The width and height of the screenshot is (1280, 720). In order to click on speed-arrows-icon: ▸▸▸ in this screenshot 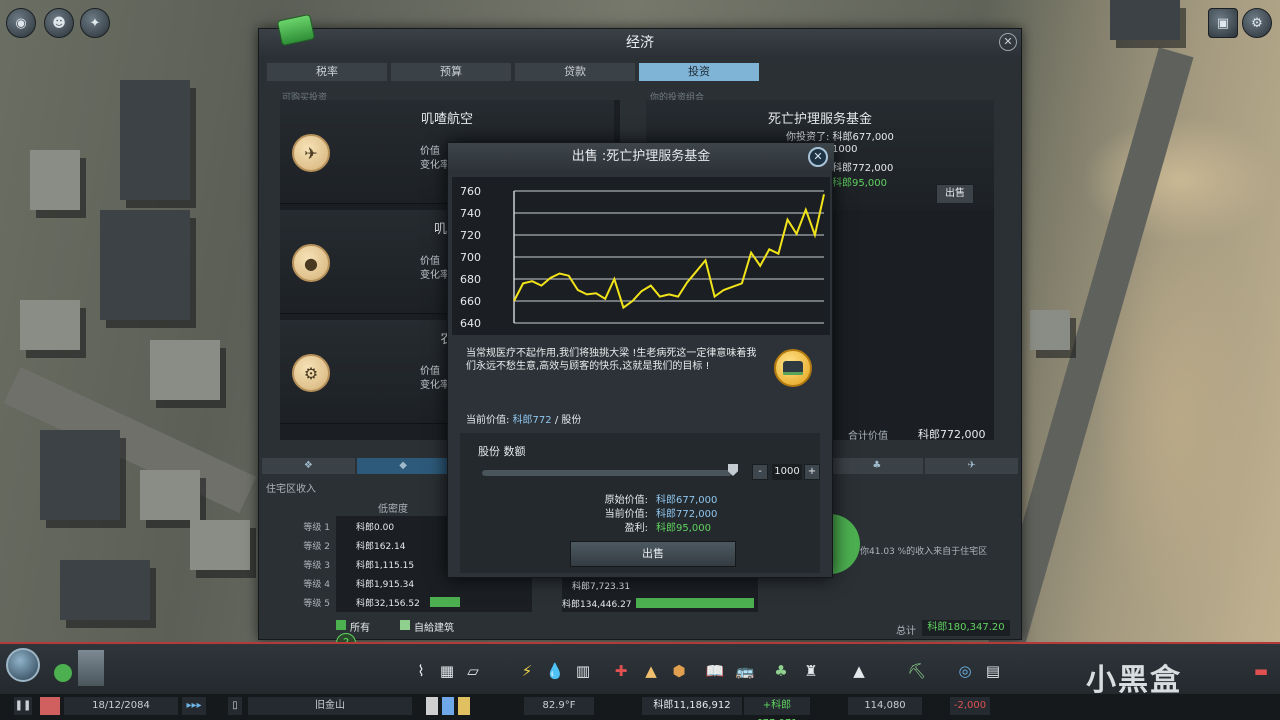, I will do `click(194, 706)`.